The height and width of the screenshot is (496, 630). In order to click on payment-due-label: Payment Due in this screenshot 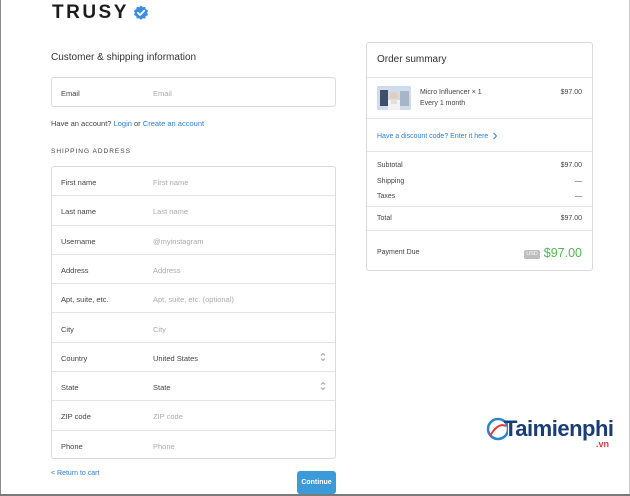, I will do `click(398, 252)`.